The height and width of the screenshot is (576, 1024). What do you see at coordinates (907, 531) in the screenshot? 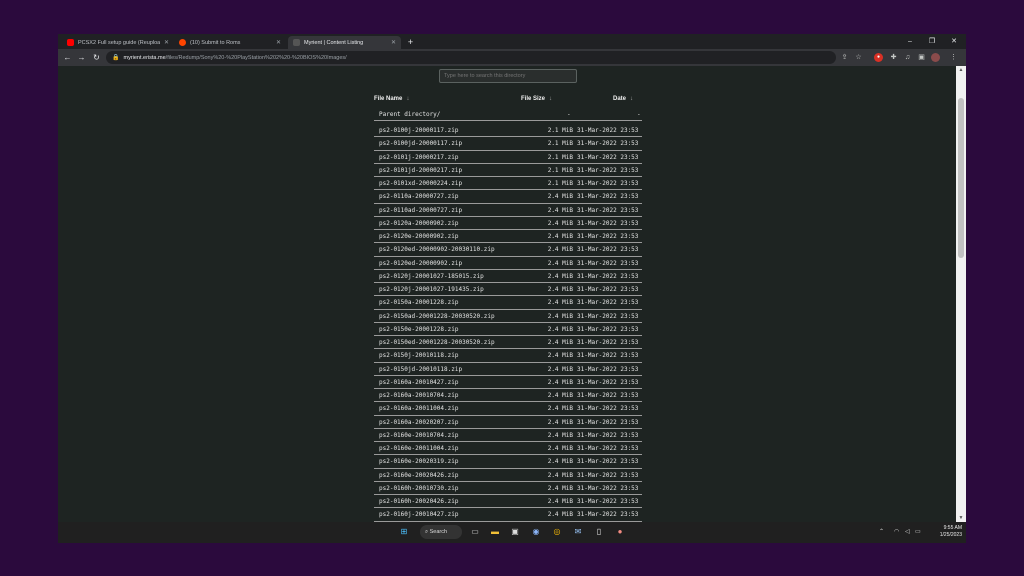
I see `volume-icon: ◁` at bounding box center [907, 531].